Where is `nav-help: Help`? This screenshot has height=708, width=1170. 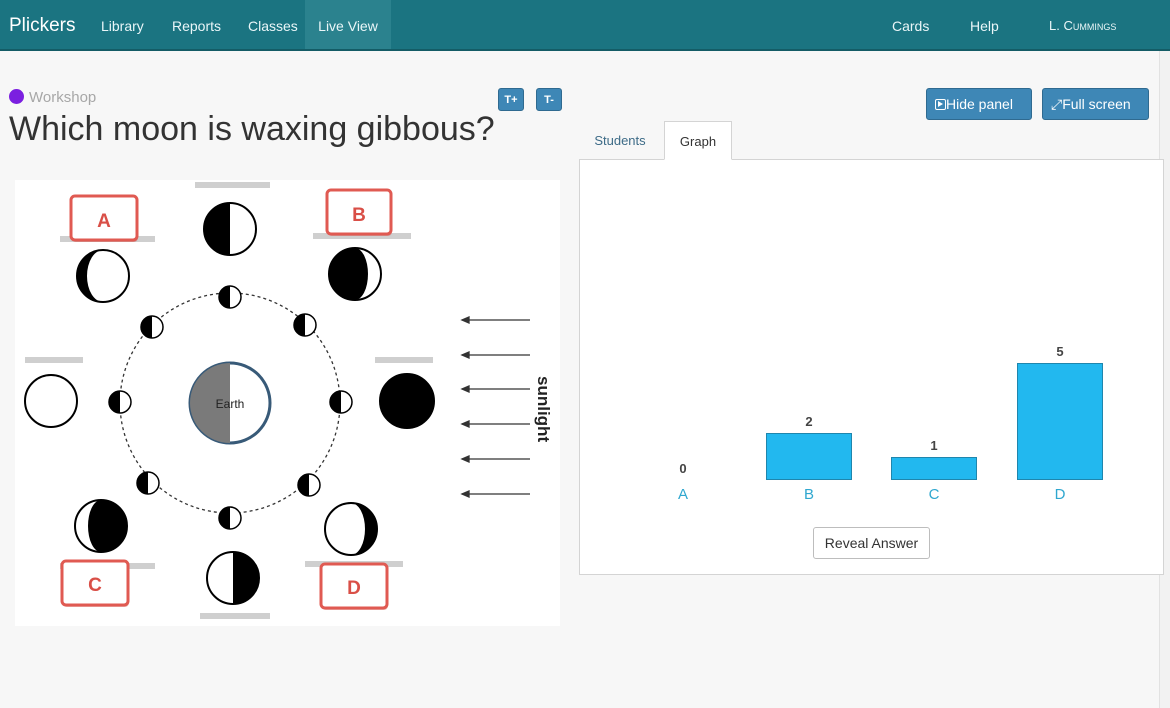 nav-help: Help is located at coordinates (984, 24).